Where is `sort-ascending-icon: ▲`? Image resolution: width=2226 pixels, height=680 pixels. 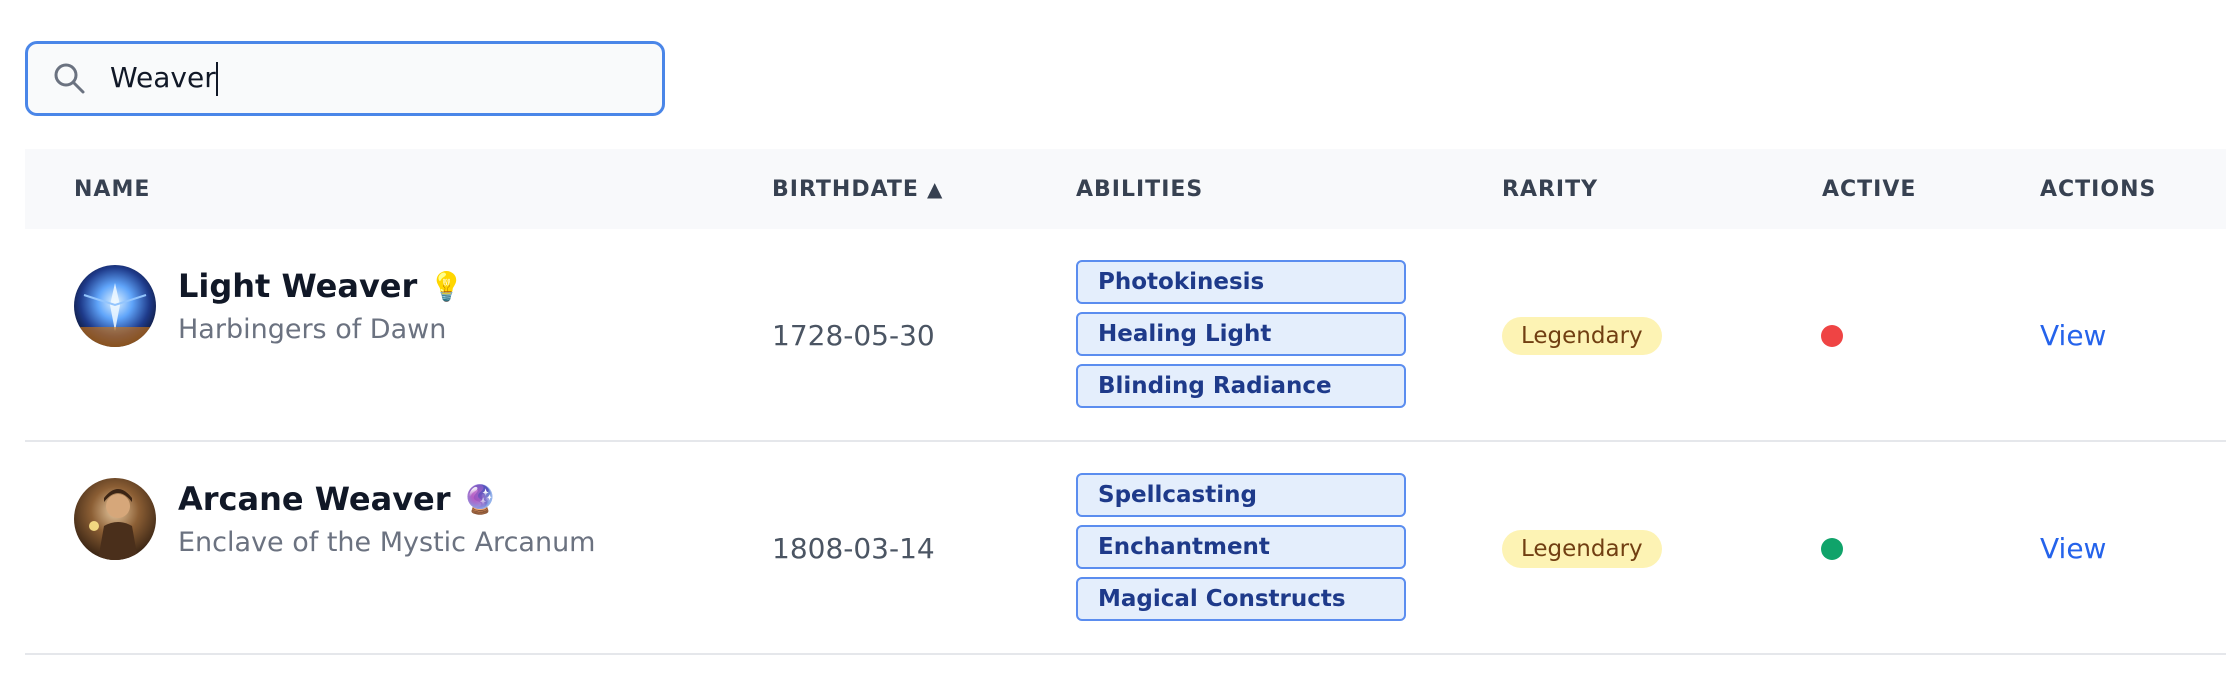
sort-ascending-icon: ▲ is located at coordinates (935, 189).